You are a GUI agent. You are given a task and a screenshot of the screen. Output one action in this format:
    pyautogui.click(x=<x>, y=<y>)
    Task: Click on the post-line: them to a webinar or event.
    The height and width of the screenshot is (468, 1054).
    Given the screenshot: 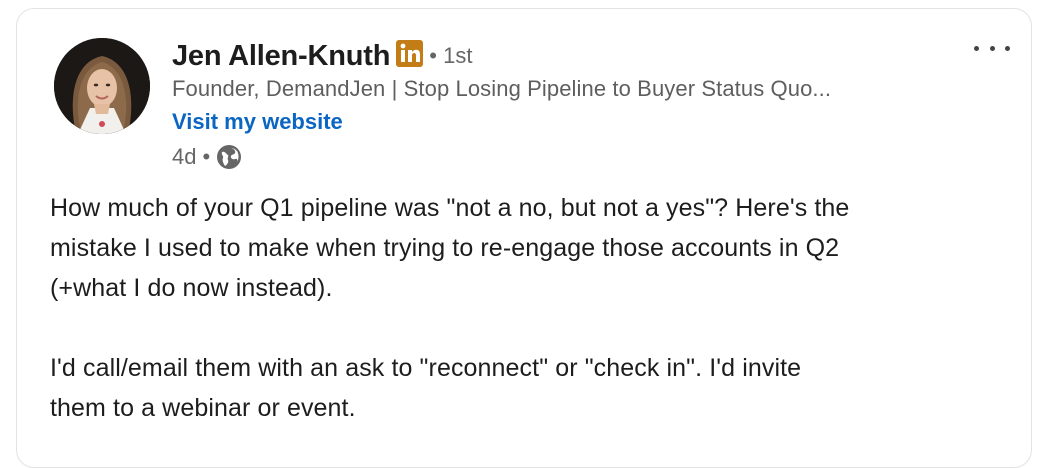 What is the action you would take?
    pyautogui.click(x=203, y=408)
    